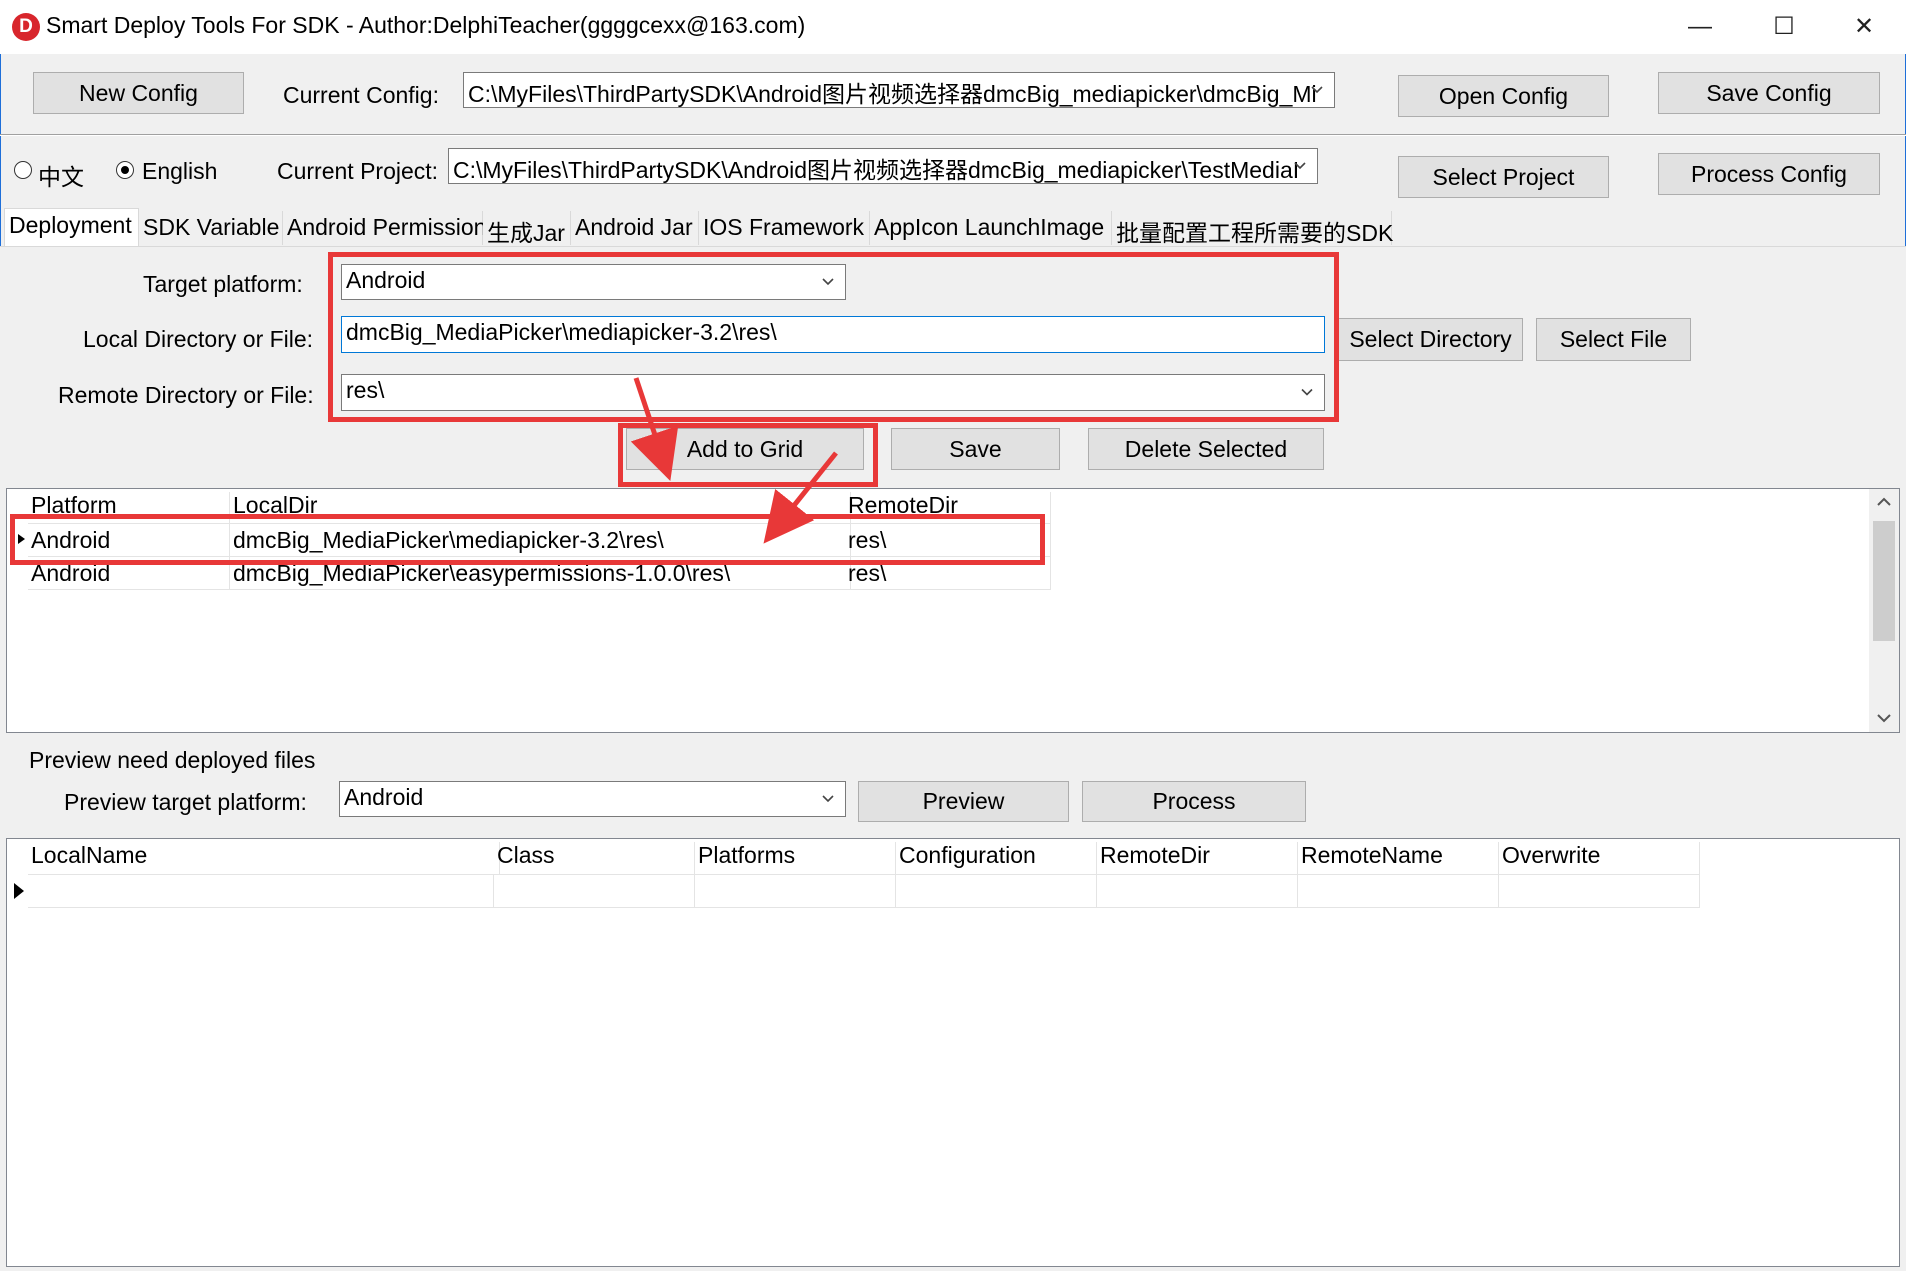 The width and height of the screenshot is (1906, 1271). Describe the element at coordinates (527, 228) in the screenshot. I see `tab-generate-jar: 生成Jar` at that location.